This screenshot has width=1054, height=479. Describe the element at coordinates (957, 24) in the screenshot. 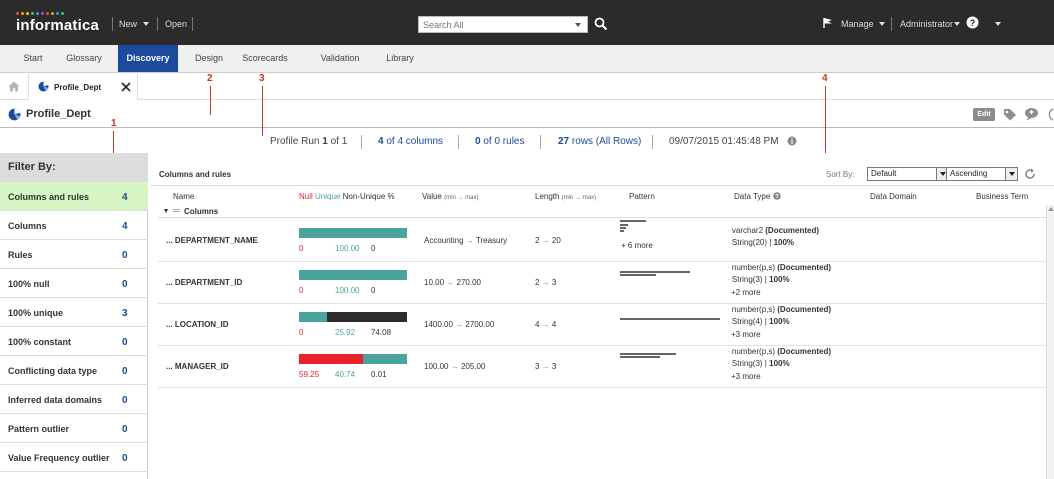

I see `user-caret-icon` at that location.